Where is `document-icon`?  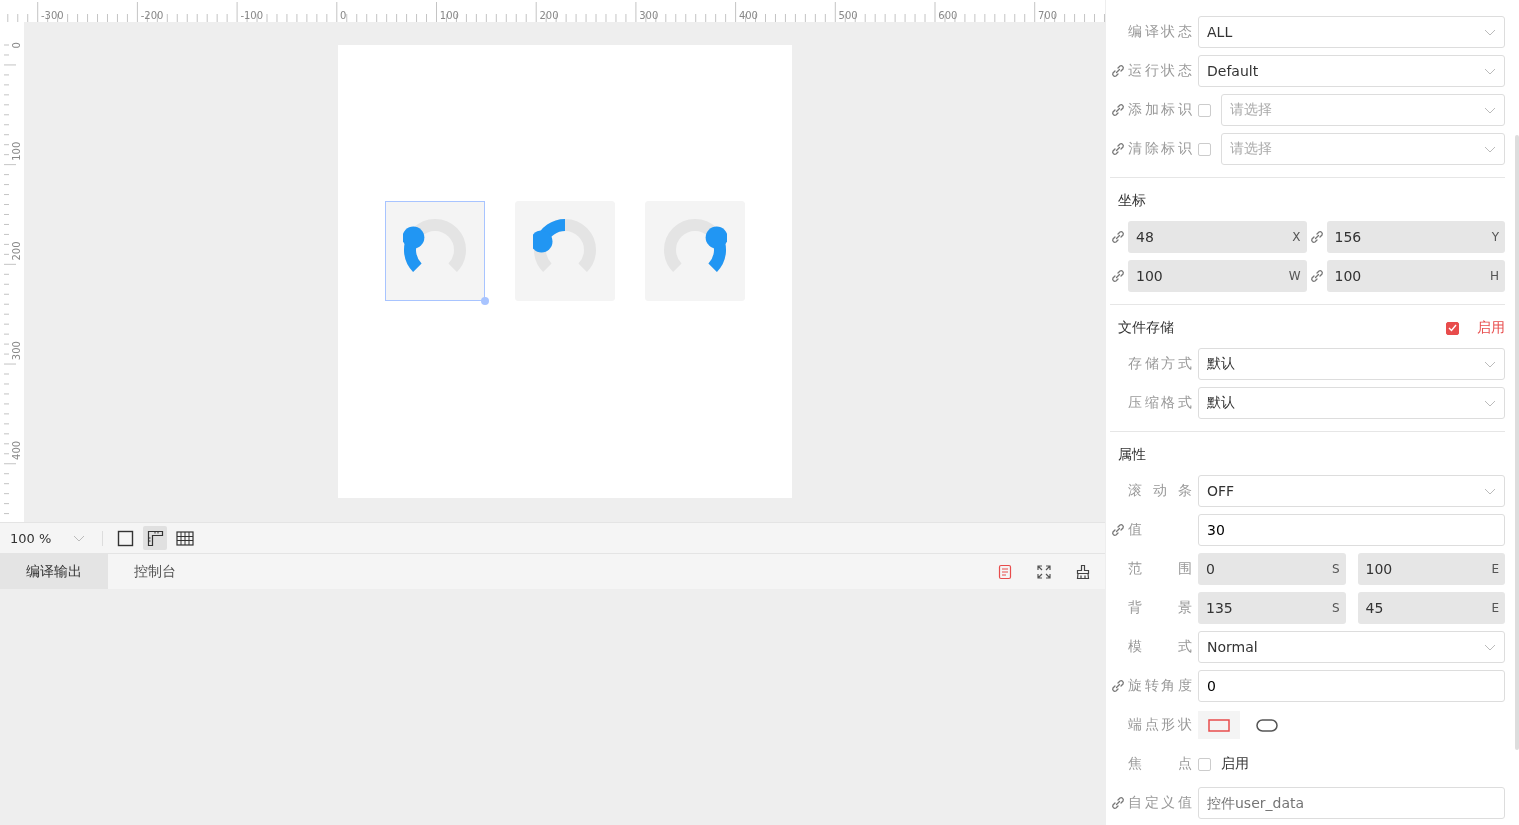 document-icon is located at coordinates (1005, 571).